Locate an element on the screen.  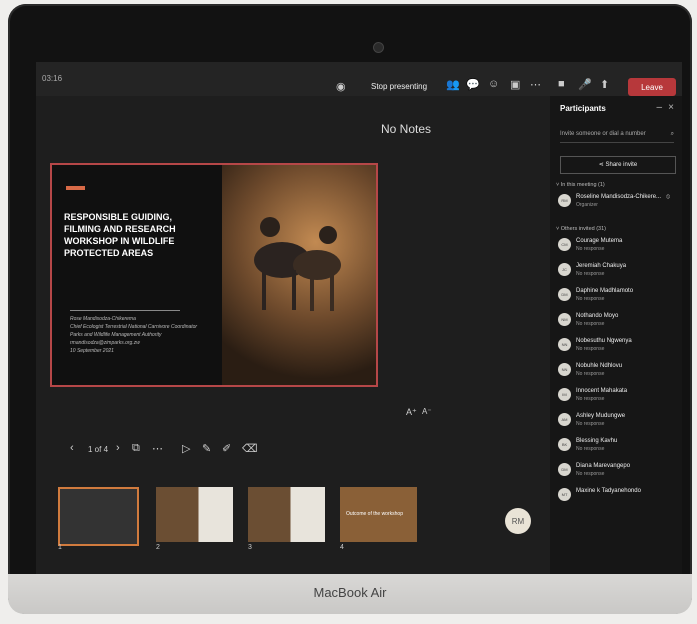
font-increase-button: A⁺ is located at coordinates (411, 412).